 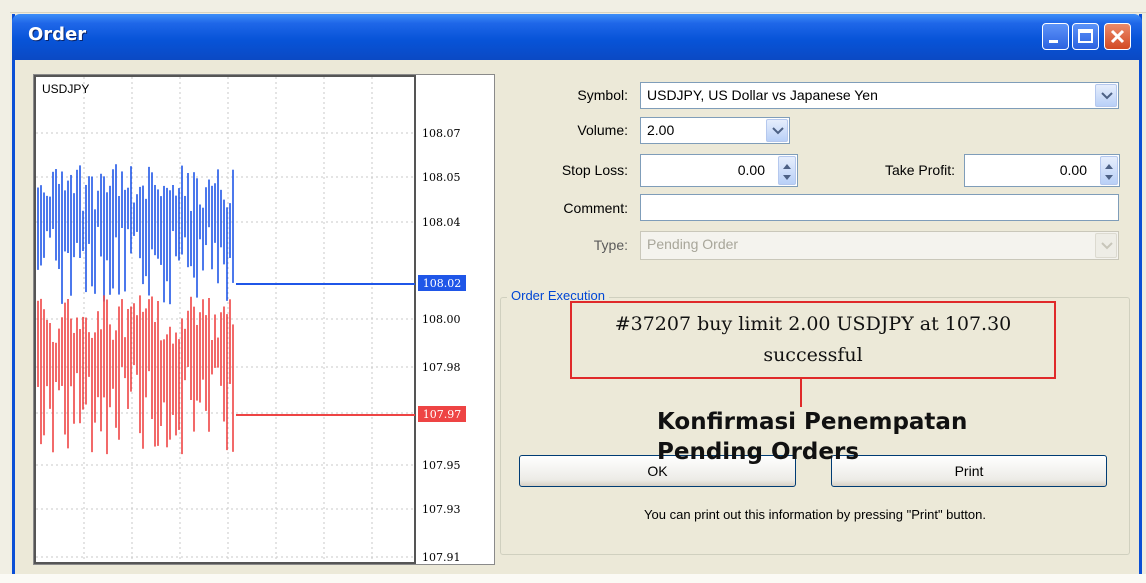 I want to click on print-button-label: Print, so click(x=969, y=471).